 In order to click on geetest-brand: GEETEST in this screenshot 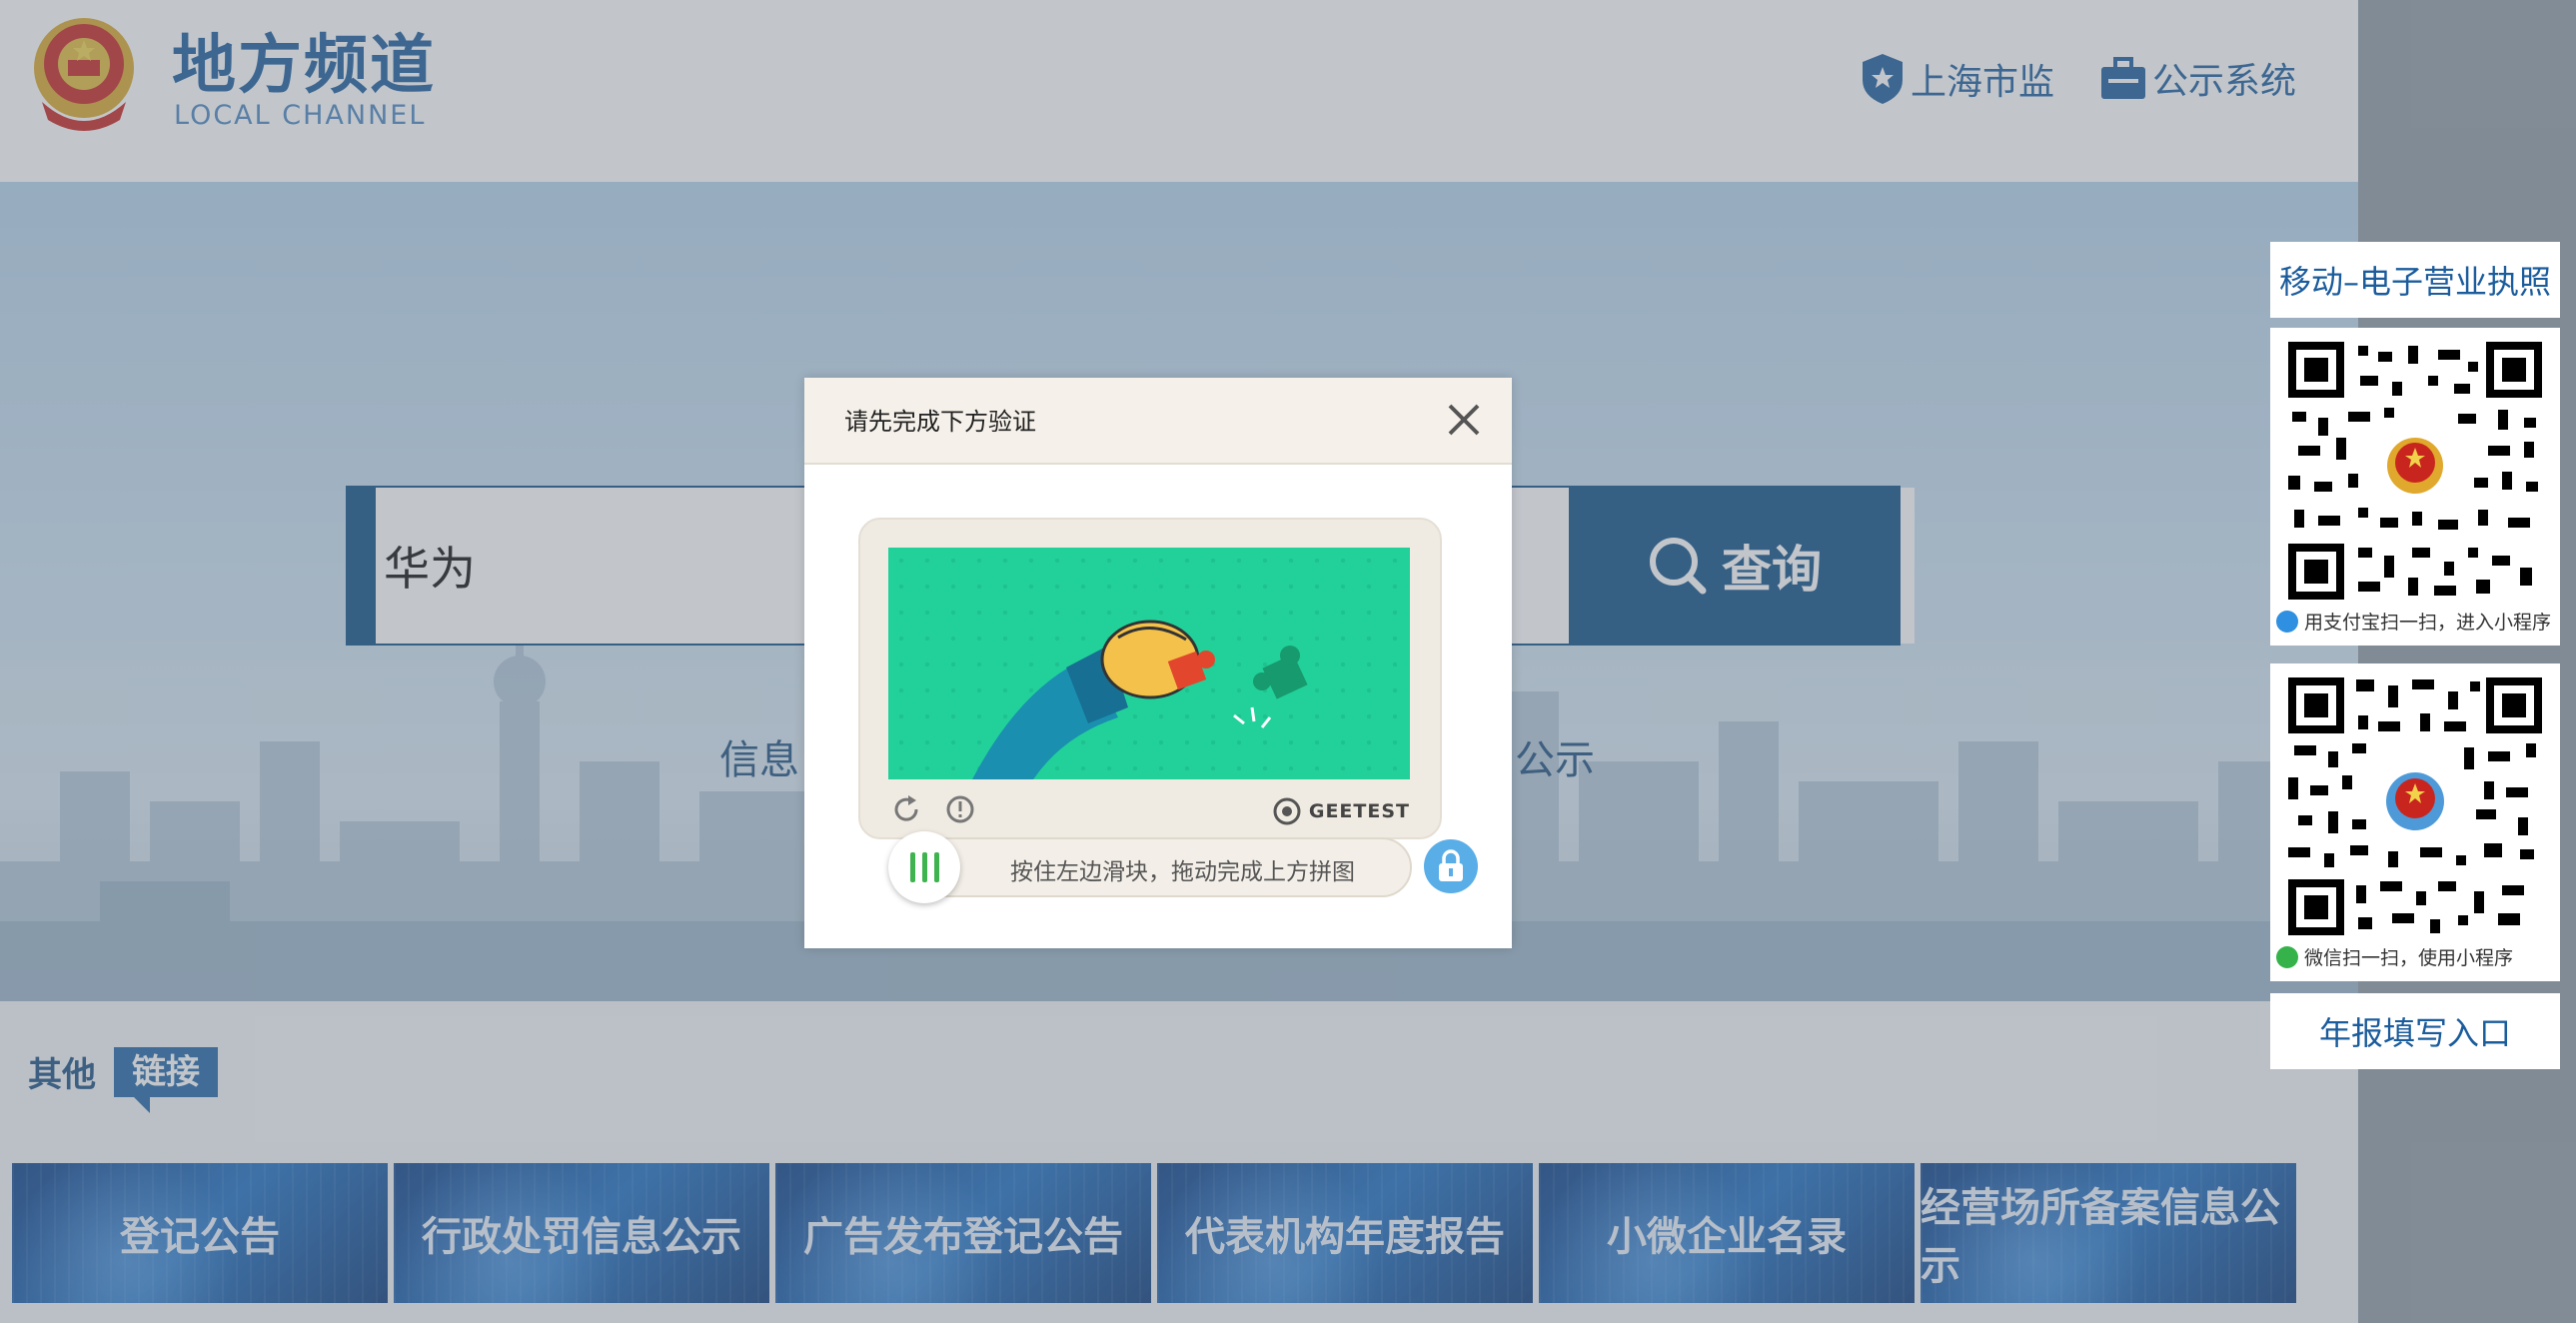, I will do `click(1340, 811)`.